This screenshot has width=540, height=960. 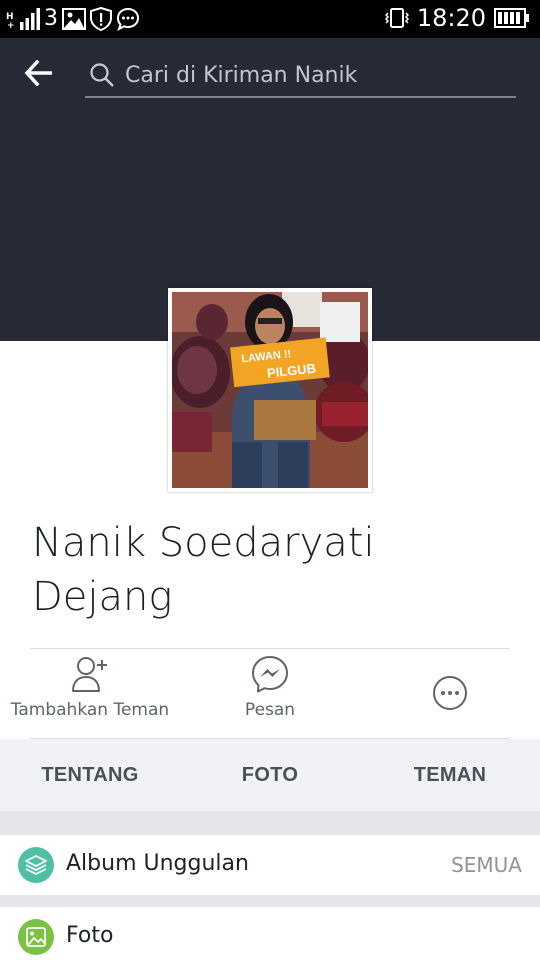 What do you see at coordinates (101, 19) in the screenshot?
I see `shield-notification-icon` at bounding box center [101, 19].